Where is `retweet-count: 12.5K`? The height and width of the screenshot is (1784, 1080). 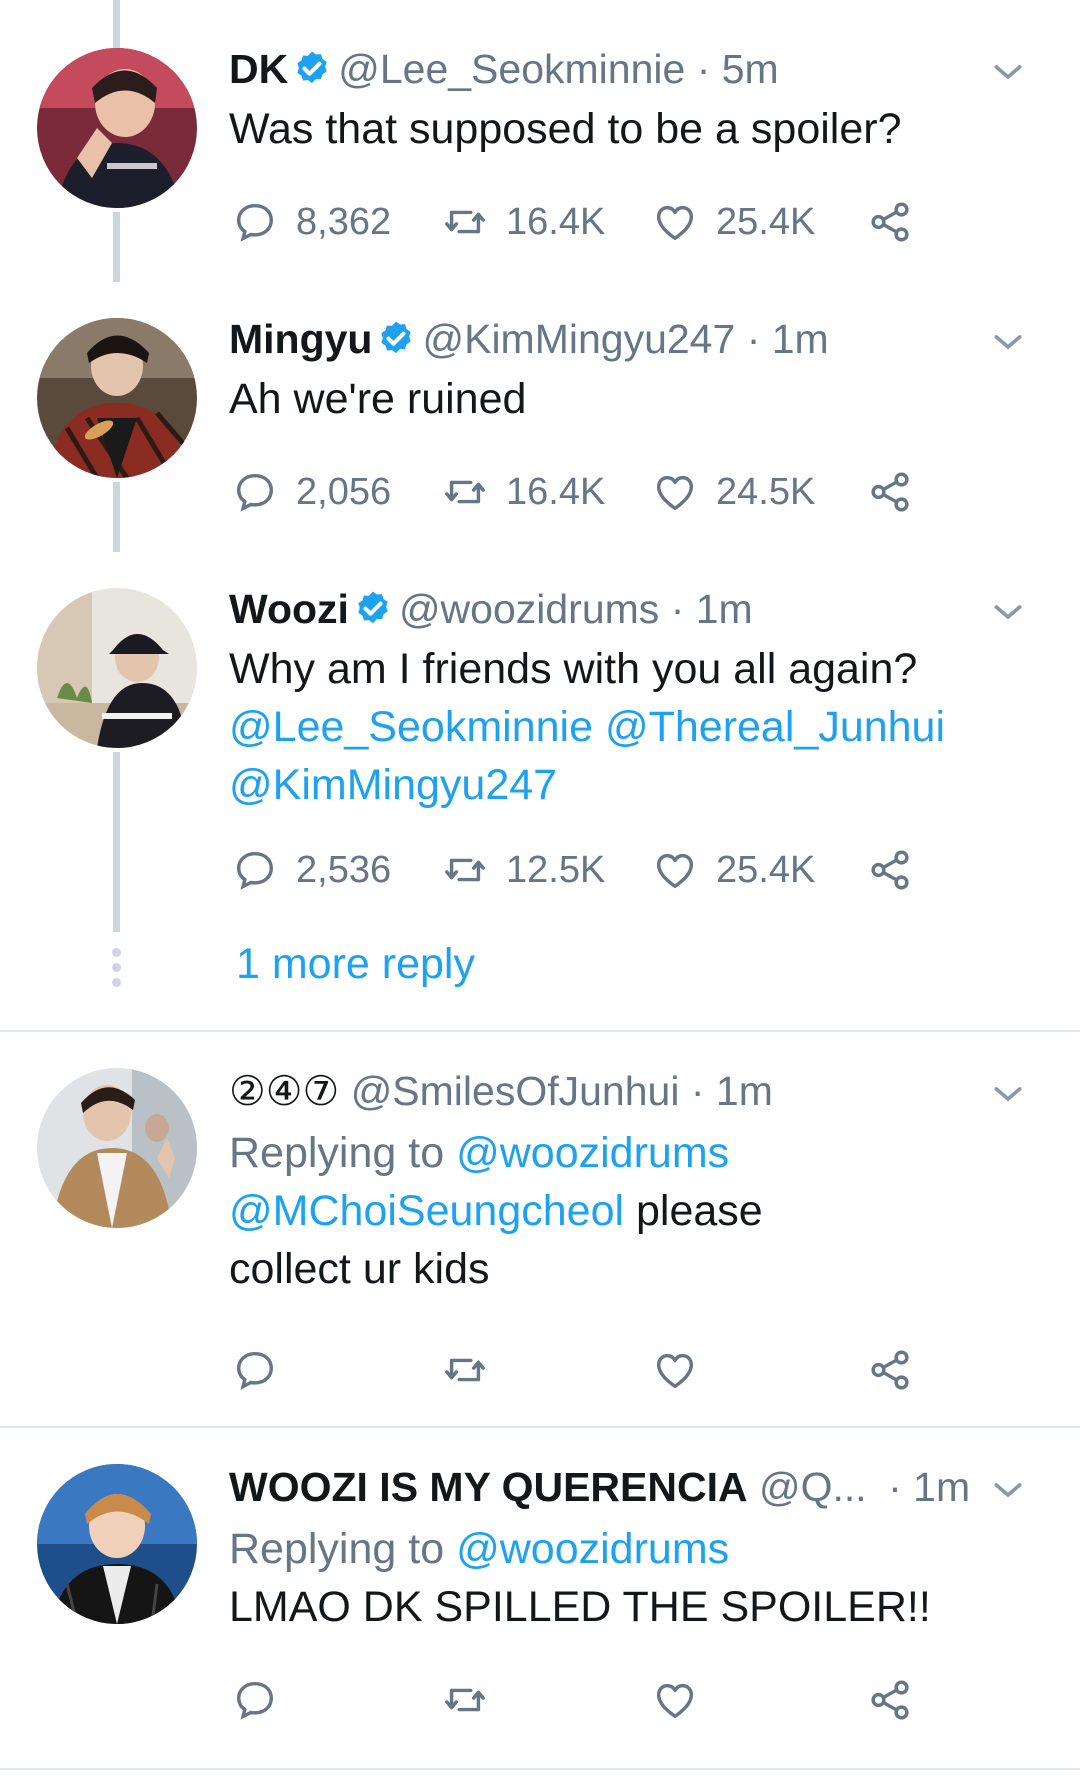
retweet-count: 12.5K is located at coordinates (556, 869).